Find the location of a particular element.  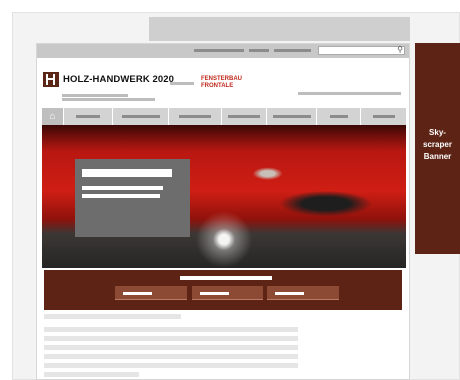

nav-home-button: ⌂ is located at coordinates (53, 116).